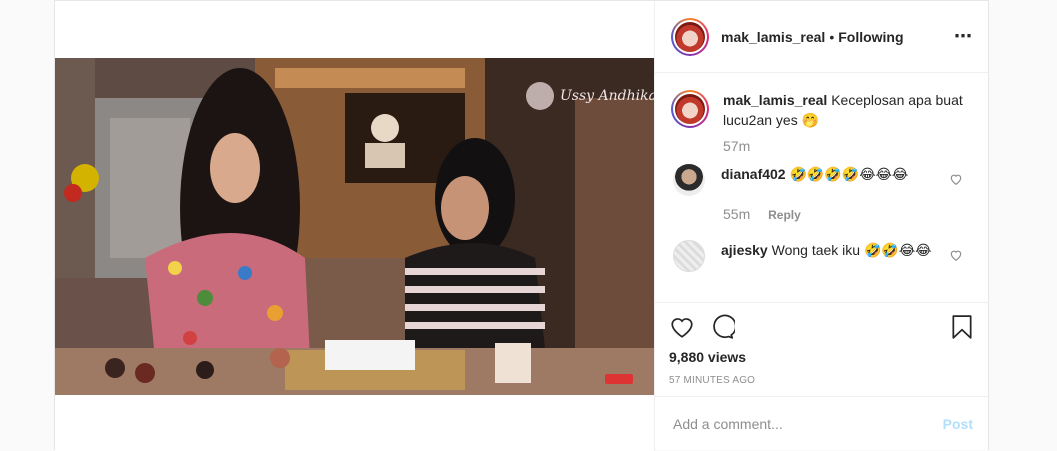 The height and width of the screenshot is (451, 1057). I want to click on youtube-logo-icon, so click(619, 379).